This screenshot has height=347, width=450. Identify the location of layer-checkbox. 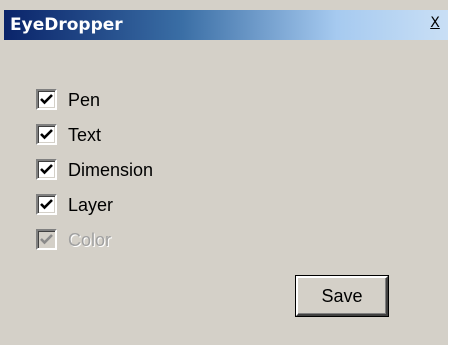
(46, 204).